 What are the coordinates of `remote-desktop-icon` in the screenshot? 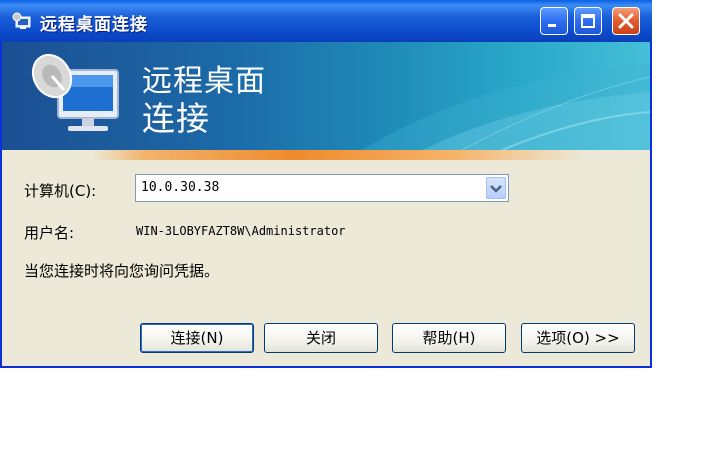 It's located at (21, 20).